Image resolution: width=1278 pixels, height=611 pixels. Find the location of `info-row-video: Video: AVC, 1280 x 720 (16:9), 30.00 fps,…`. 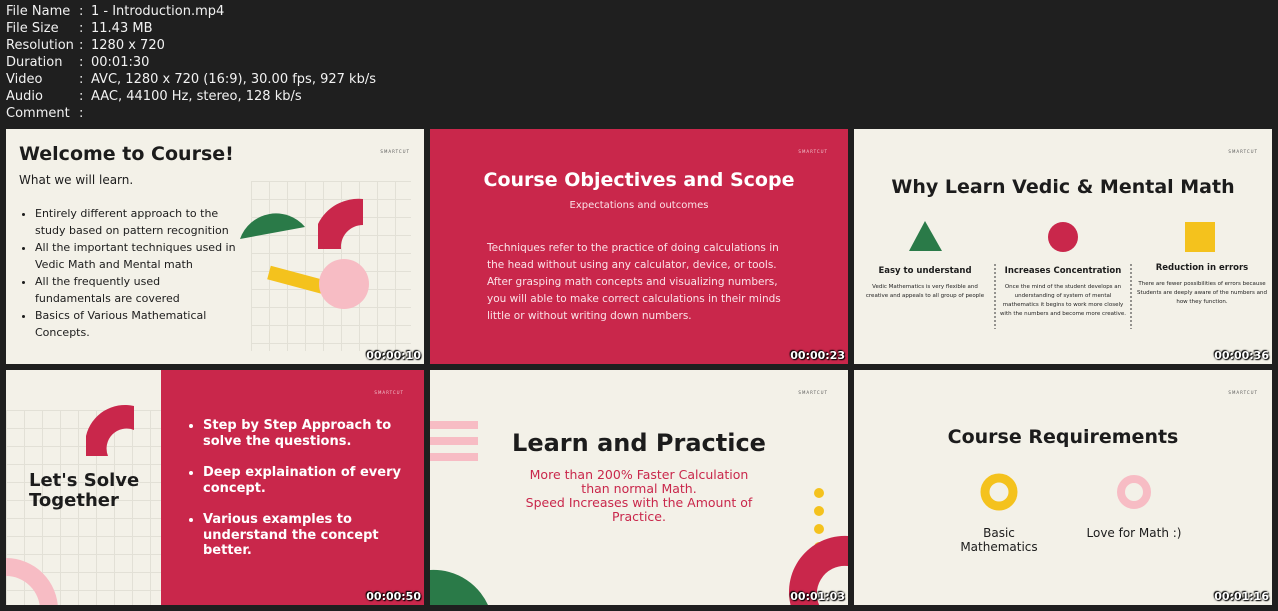

info-row-video: Video: AVC, 1280 x 720 (16:9), 30.00 fps,… is located at coordinates (191, 79).